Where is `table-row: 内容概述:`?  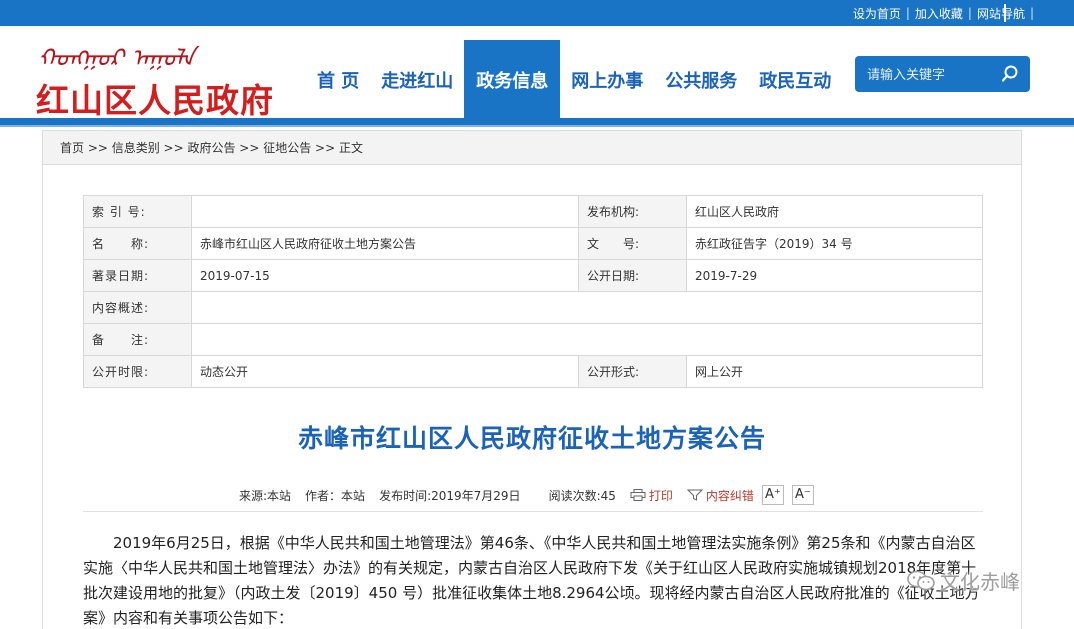 table-row: 内容概述: is located at coordinates (533, 307).